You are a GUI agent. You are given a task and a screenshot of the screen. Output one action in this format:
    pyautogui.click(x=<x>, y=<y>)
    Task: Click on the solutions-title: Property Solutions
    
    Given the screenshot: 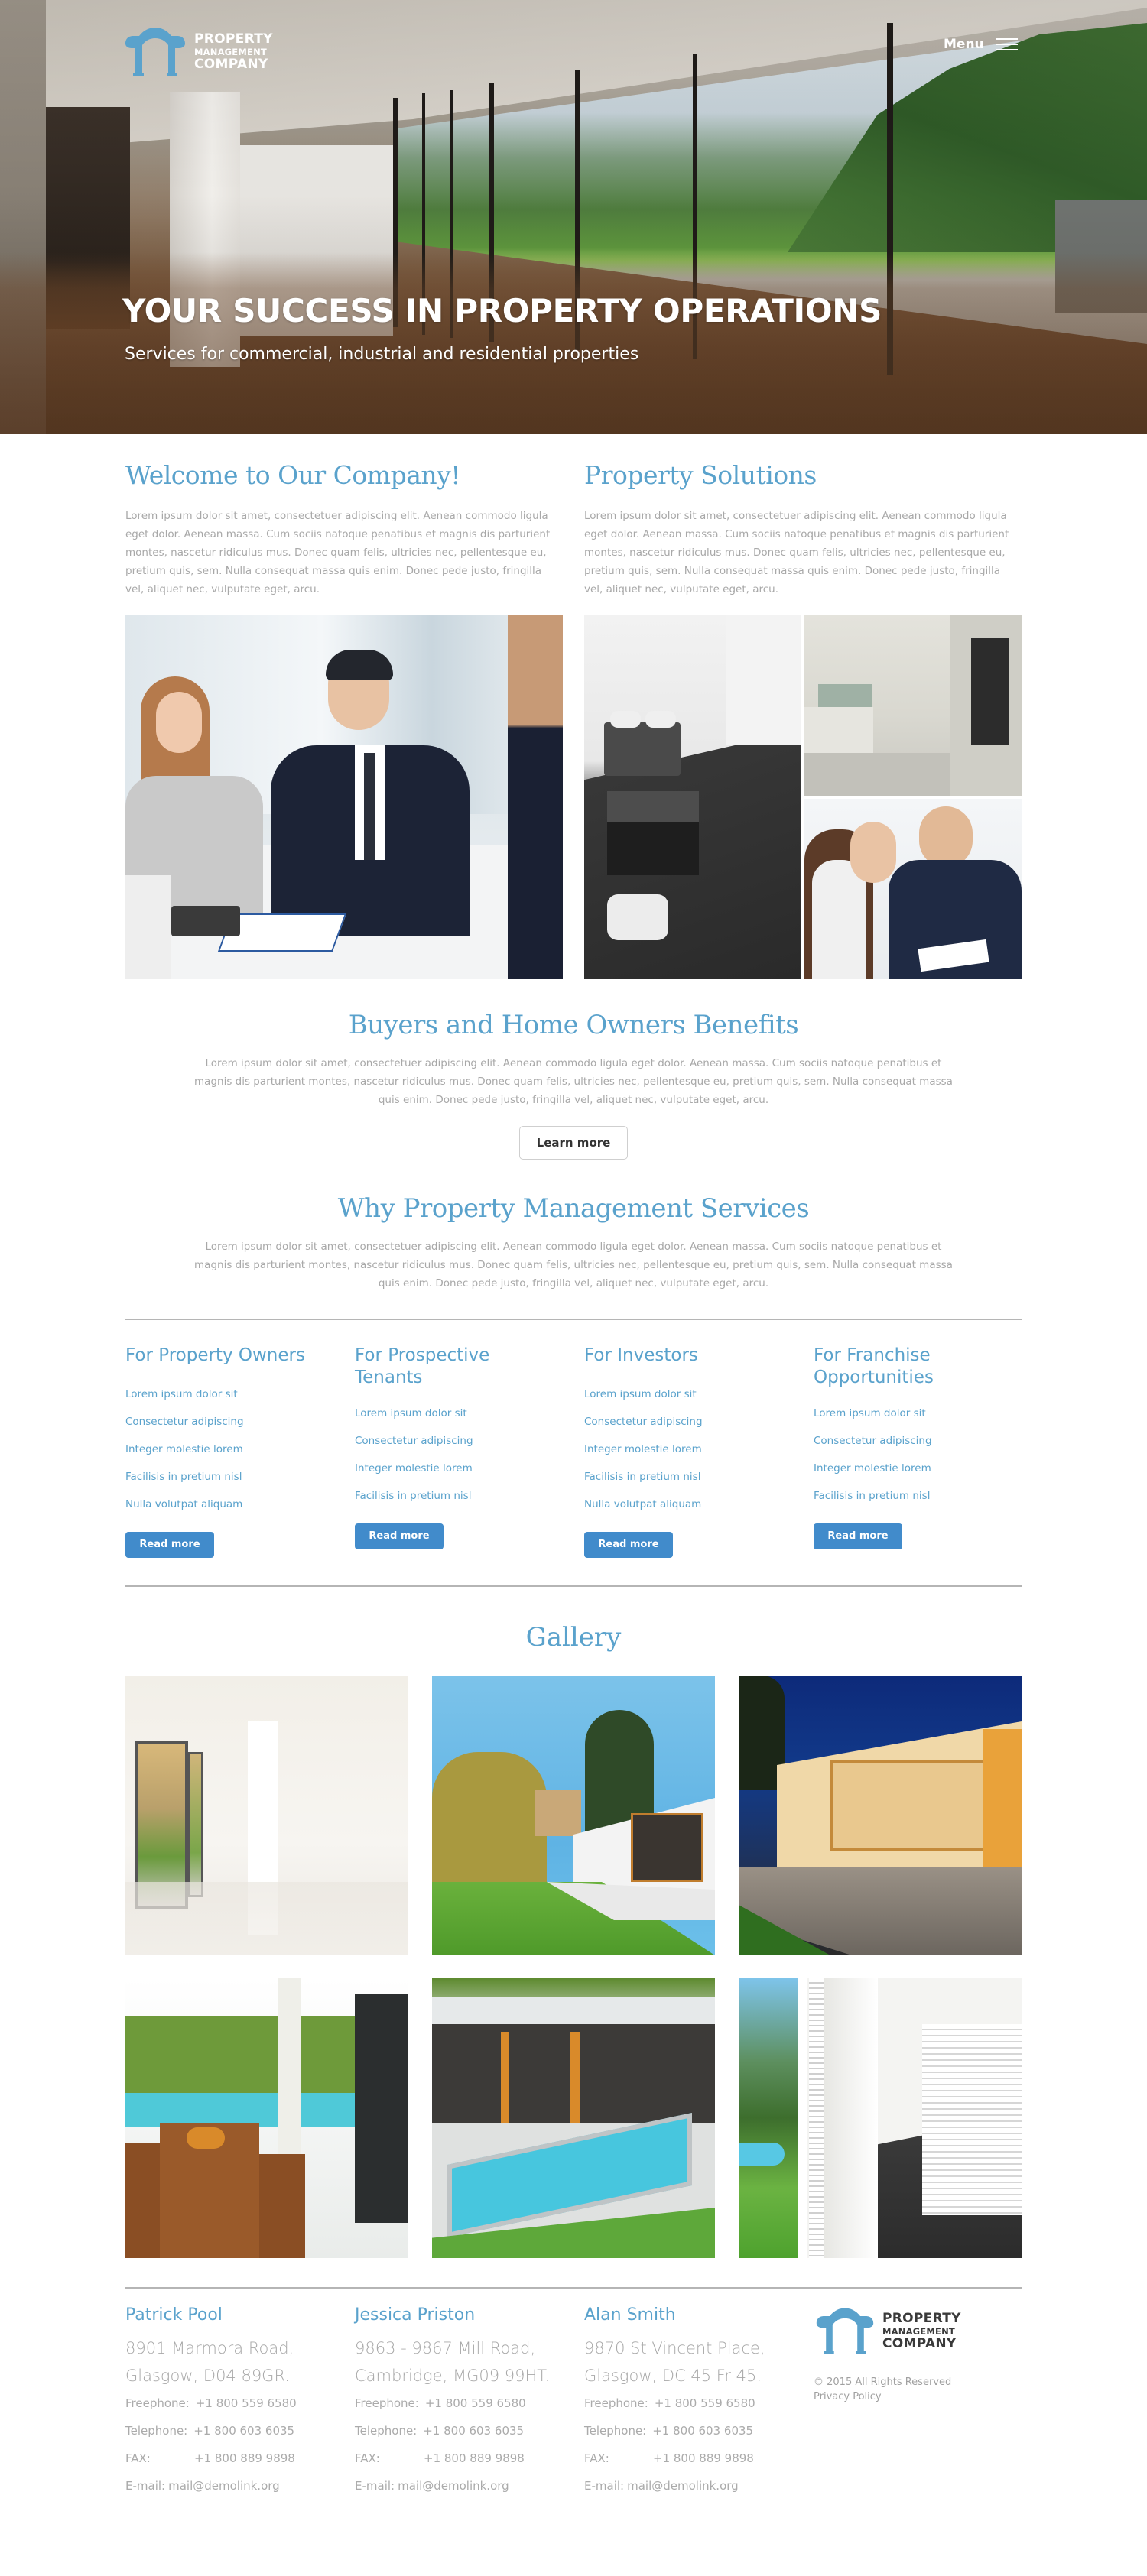 What is the action you would take?
    pyautogui.click(x=700, y=475)
    